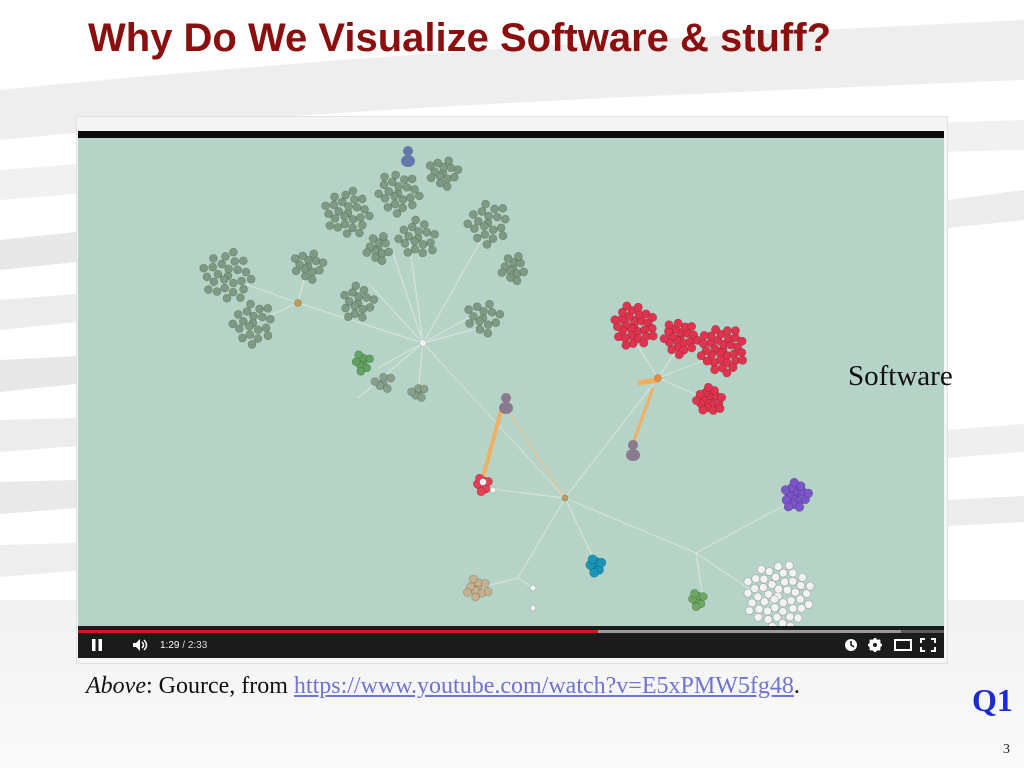 Image resolution: width=1024 pixels, height=768 pixels. I want to click on fullscreen-icon, so click(928, 645).